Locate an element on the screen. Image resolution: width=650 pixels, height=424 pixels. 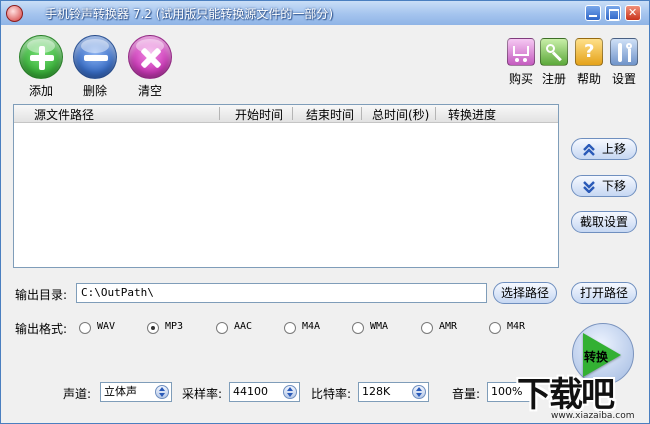
clear-button: 清空 is located at coordinates (150, 67).